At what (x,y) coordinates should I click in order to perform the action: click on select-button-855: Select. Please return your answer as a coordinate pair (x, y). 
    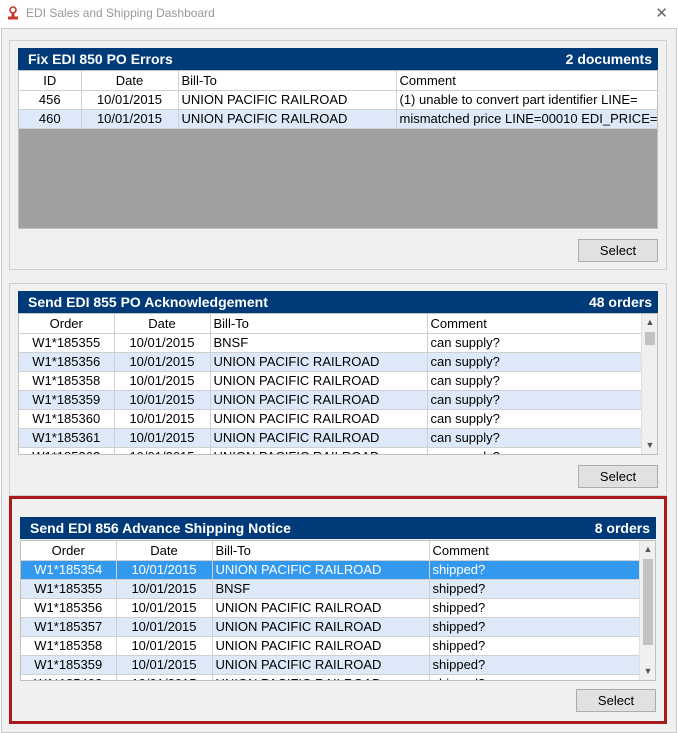
    Looking at the image, I should click on (618, 476).